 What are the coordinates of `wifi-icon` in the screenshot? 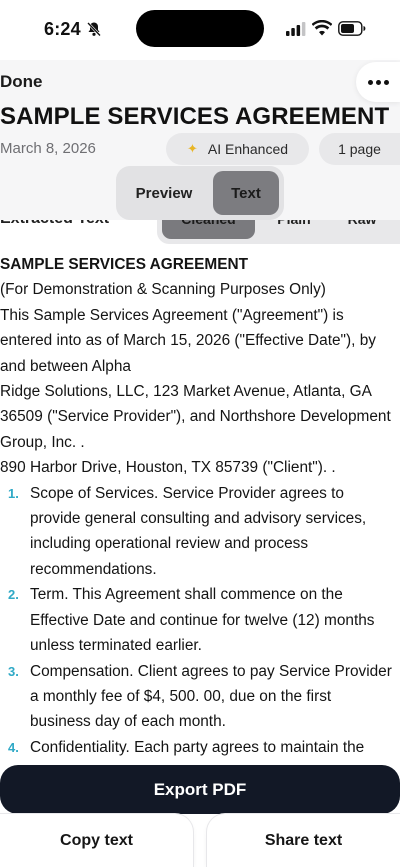 It's located at (322, 28).